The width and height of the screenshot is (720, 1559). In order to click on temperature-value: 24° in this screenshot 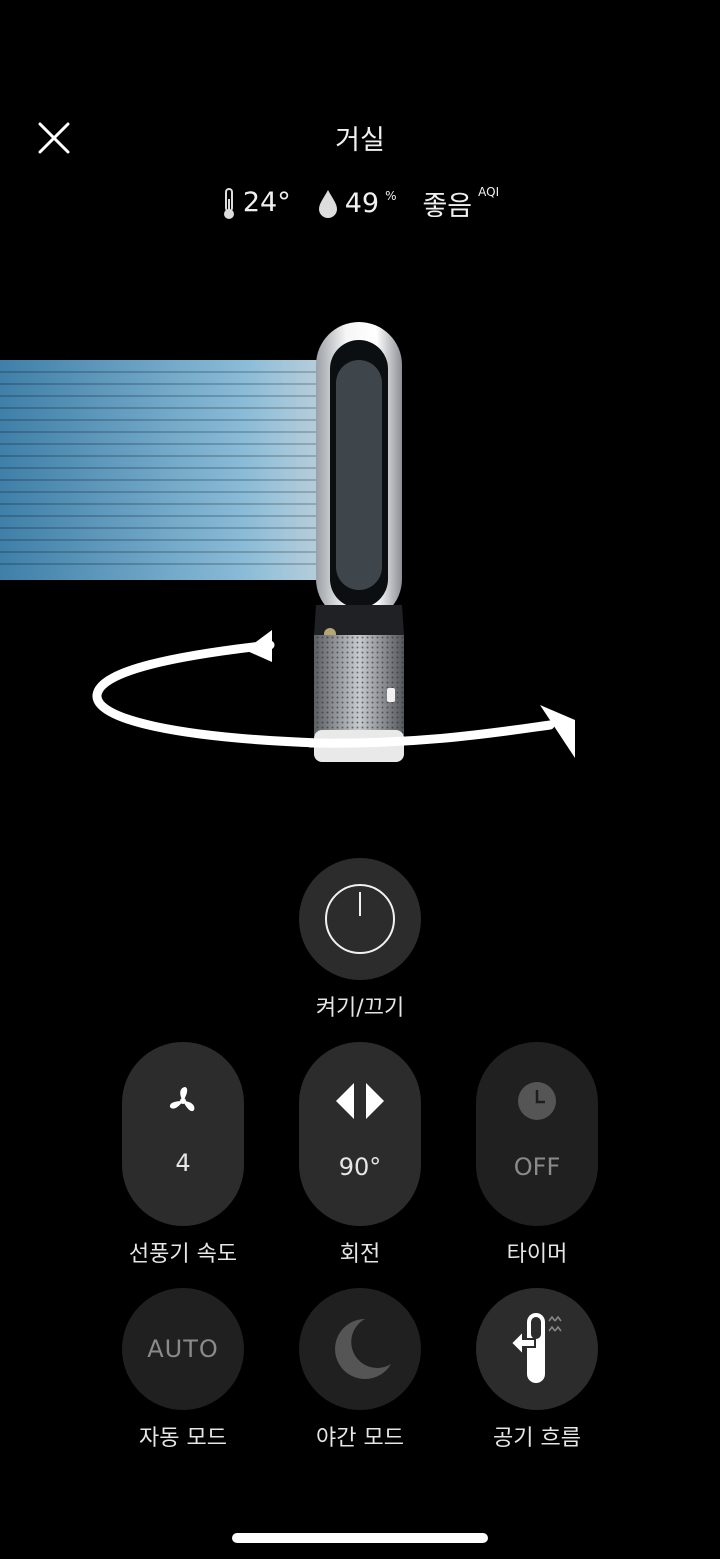, I will do `click(266, 202)`.